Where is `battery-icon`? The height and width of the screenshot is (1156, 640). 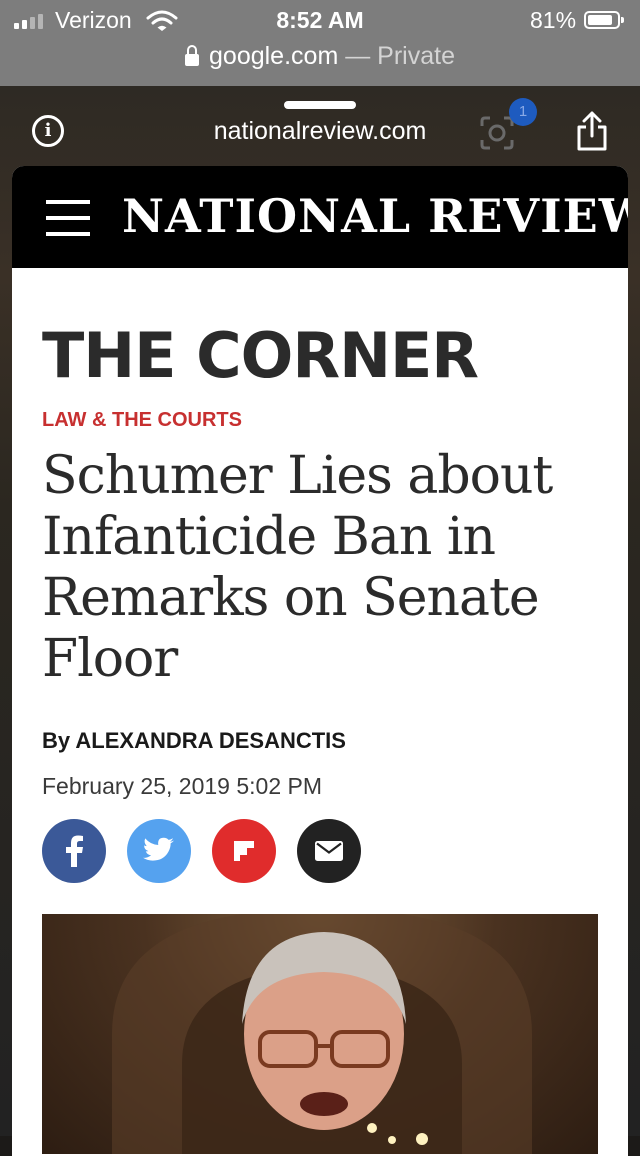
battery-icon is located at coordinates (604, 20).